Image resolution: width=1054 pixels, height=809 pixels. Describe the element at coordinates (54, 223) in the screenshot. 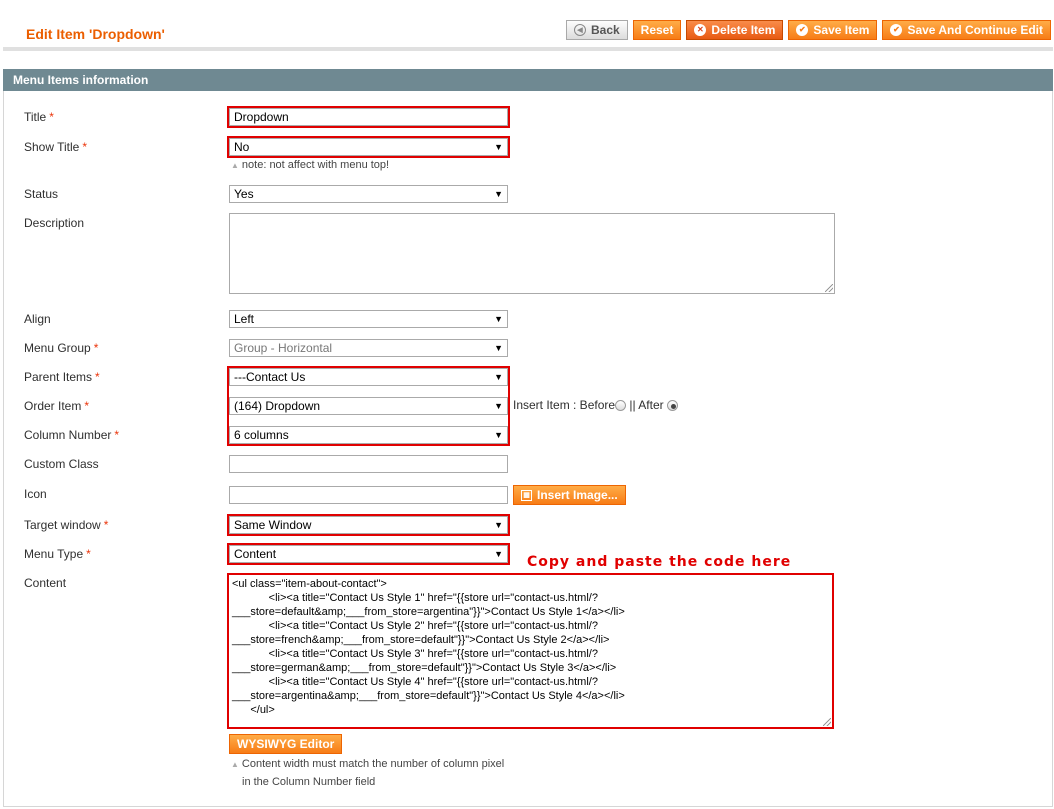

I see `description-label: Description` at that location.